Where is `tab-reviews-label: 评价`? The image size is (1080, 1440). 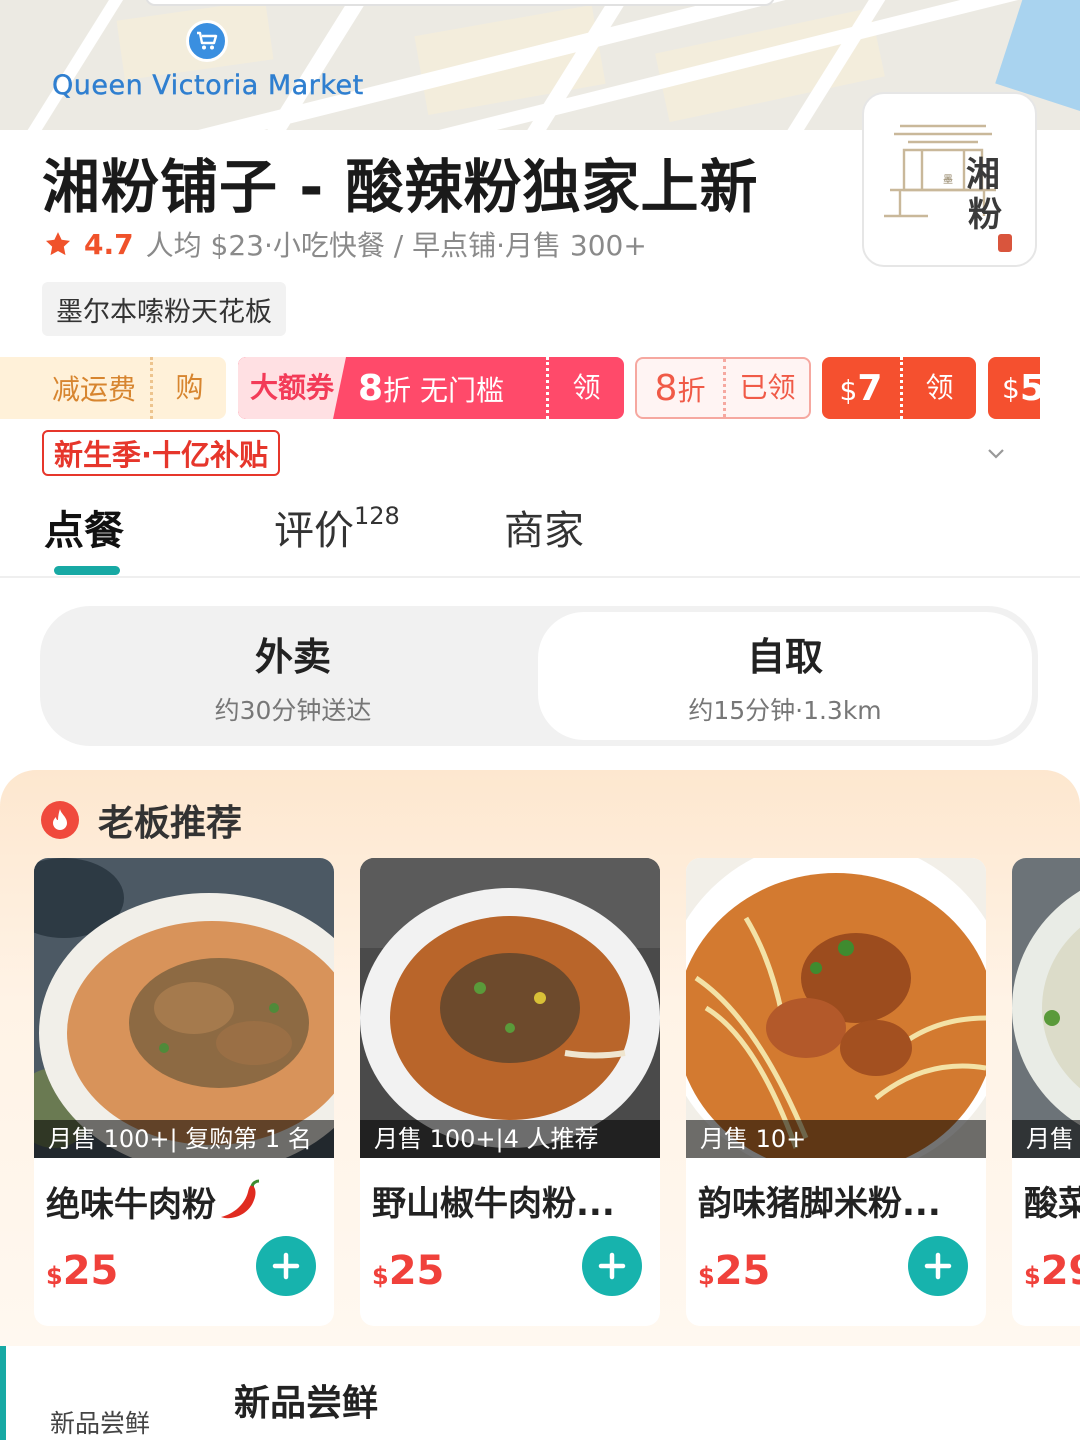 tab-reviews-label: 评价 is located at coordinates (314, 531).